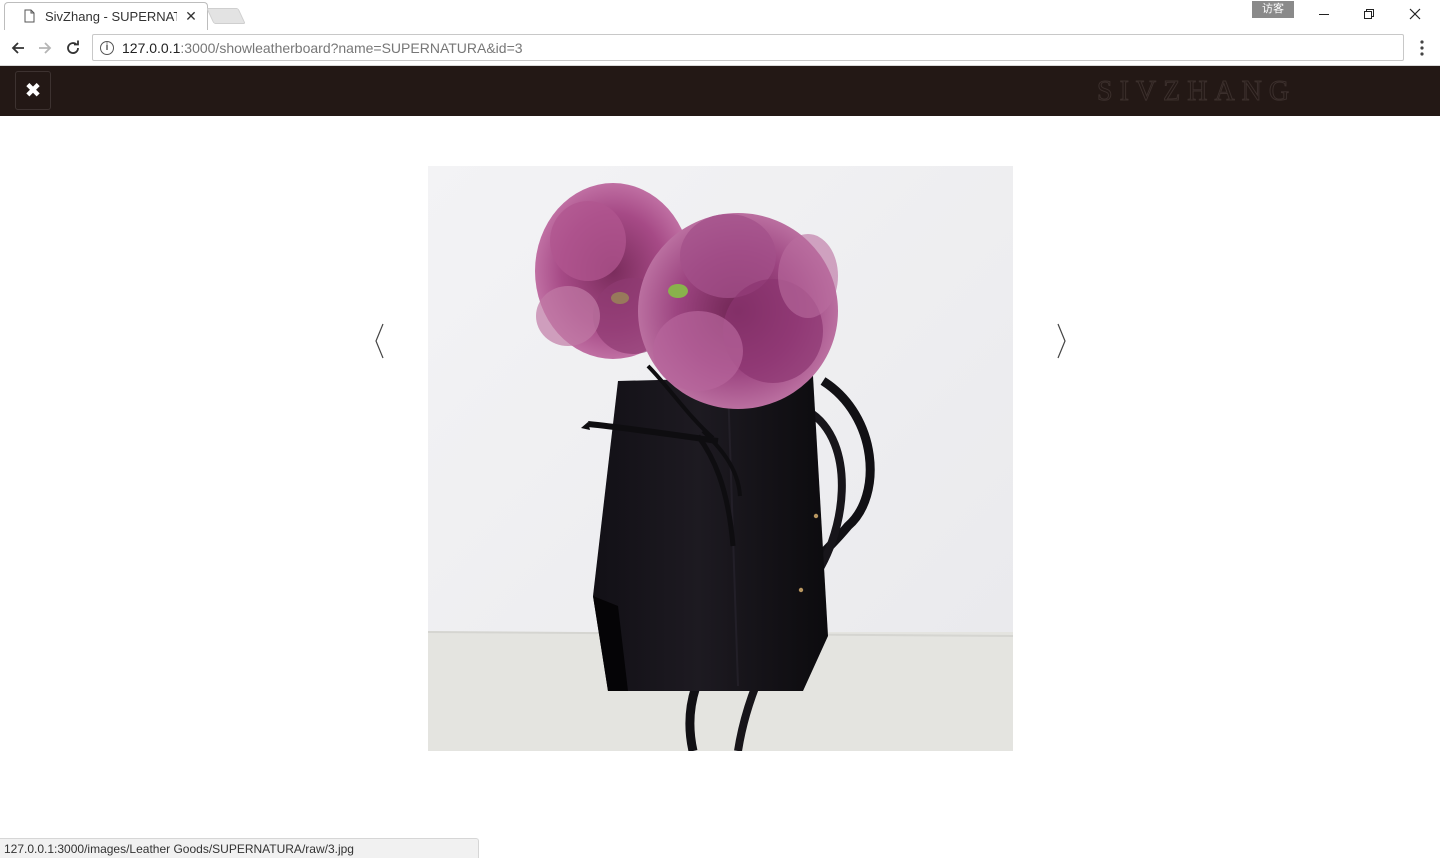 The image size is (1440, 859). Describe the element at coordinates (1196, 92) in the screenshot. I see `brand-logo: SIVZHANG` at that location.